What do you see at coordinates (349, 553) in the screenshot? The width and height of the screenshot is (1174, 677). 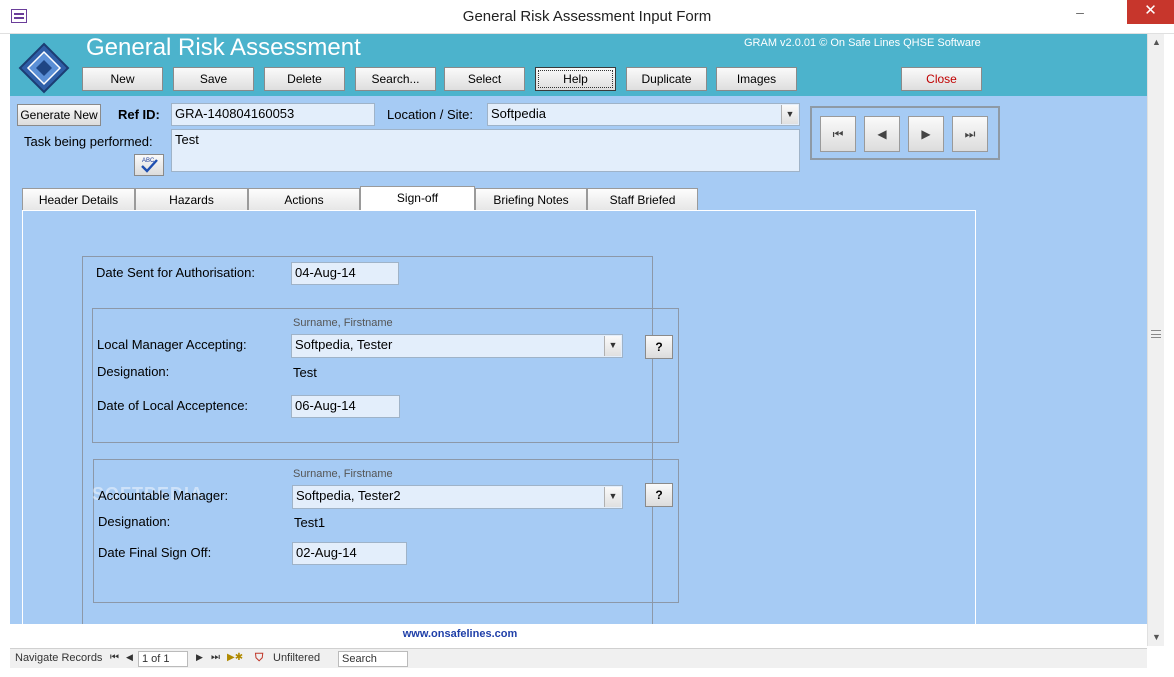 I see `final-sign-off-date-field: 02-Aug-14` at bounding box center [349, 553].